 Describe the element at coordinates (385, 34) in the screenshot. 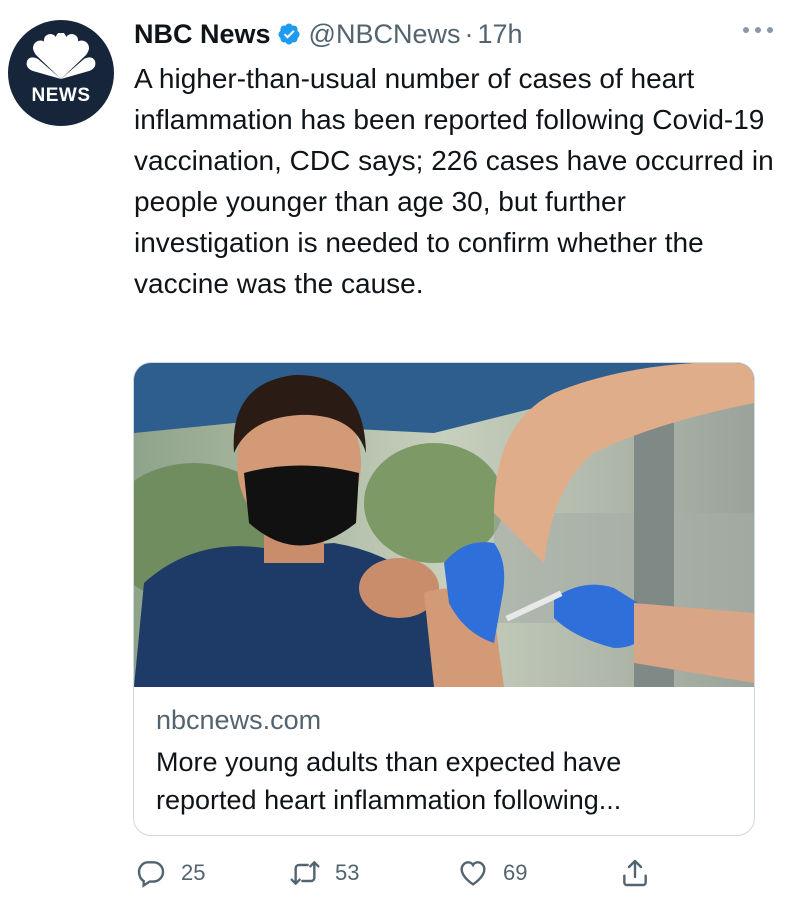

I see `author-handle: @NBCNews` at that location.